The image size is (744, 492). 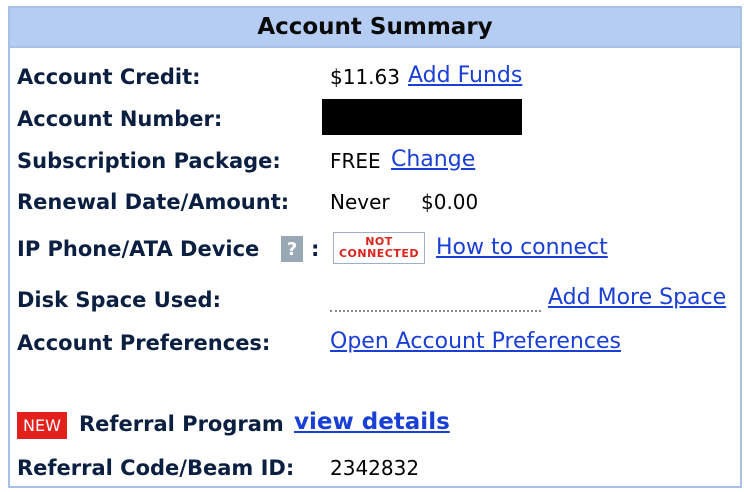 I want to click on device-status-badge: NOT CONNECTED, so click(x=379, y=248).